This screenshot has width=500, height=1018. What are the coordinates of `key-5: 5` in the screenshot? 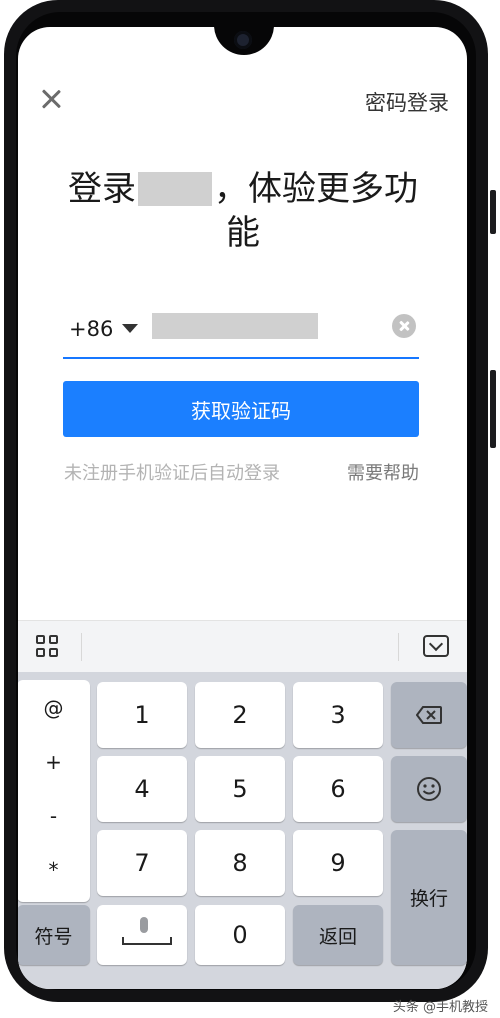 It's located at (240, 789).